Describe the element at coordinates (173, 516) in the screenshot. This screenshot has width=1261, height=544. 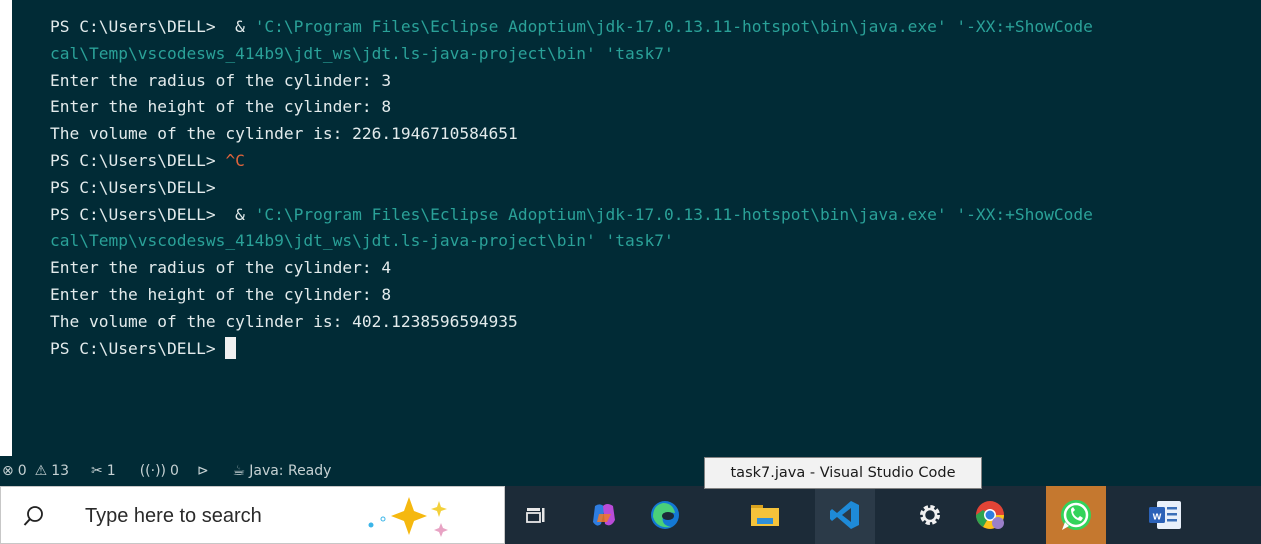
I see `search-placeholder: Type here to search` at that location.